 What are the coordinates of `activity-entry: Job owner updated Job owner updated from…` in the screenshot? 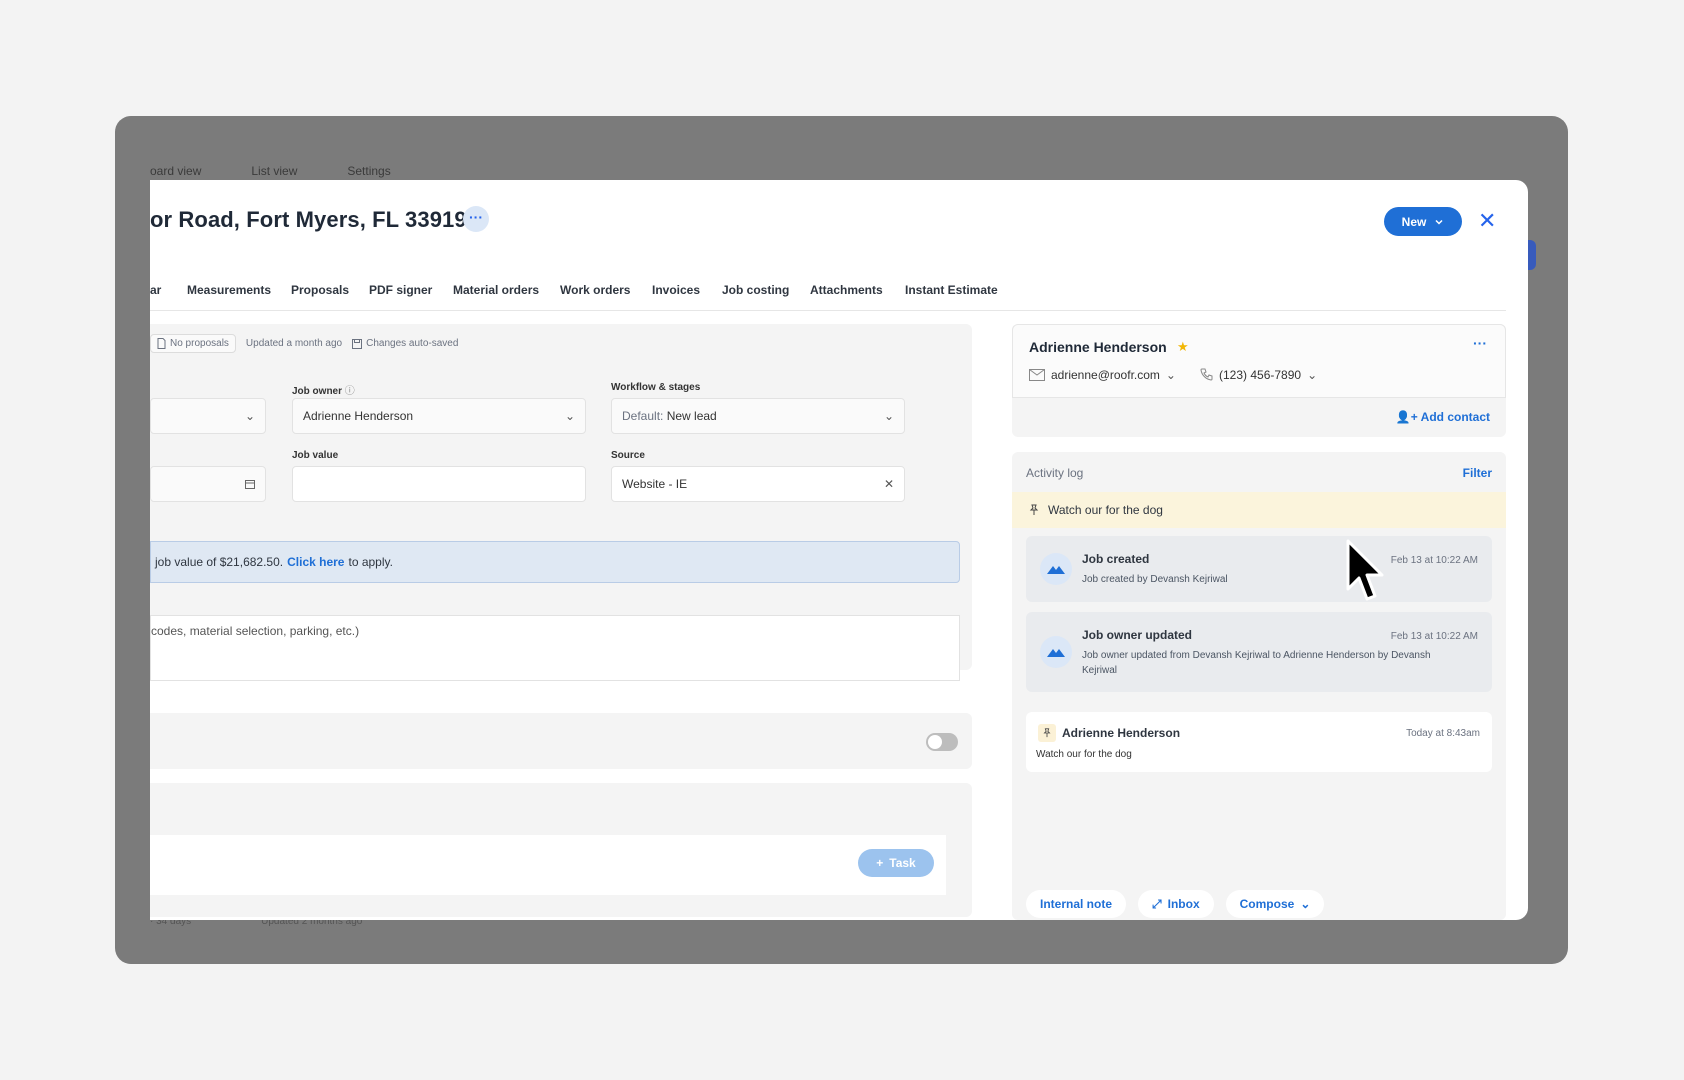 It's located at (1259, 652).